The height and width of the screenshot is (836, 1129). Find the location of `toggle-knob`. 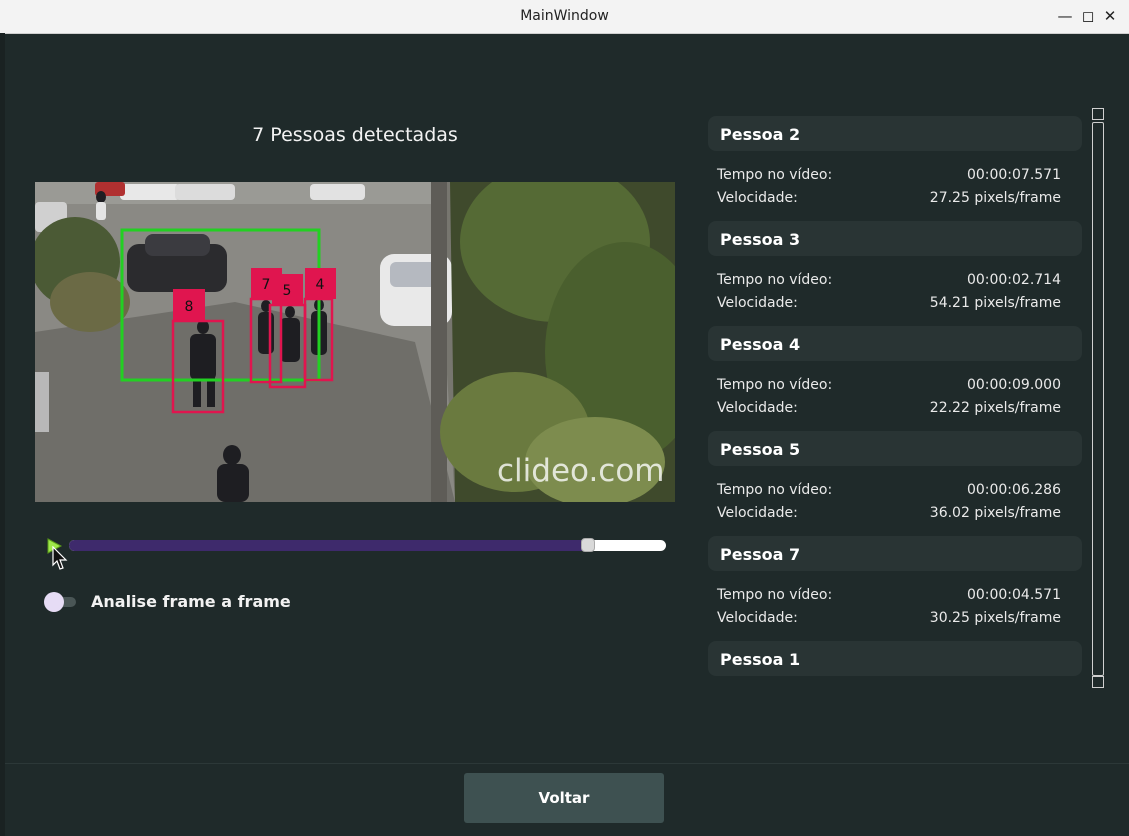

toggle-knob is located at coordinates (54, 602).